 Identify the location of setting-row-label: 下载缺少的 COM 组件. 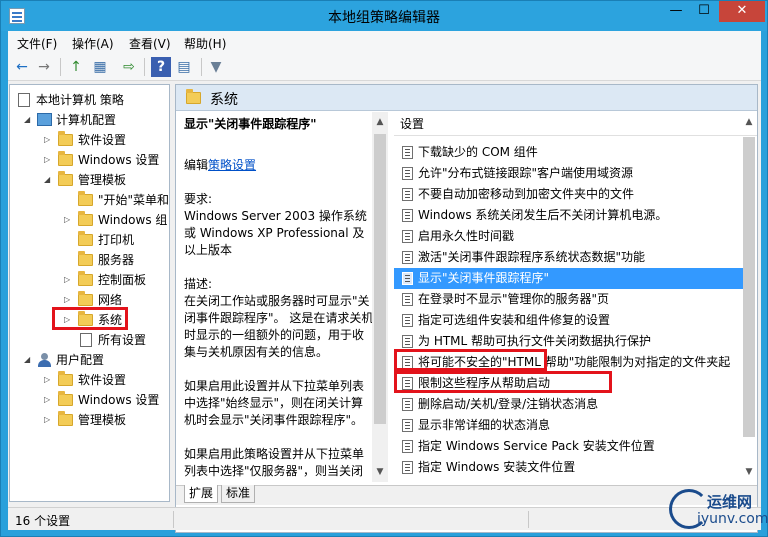
(478, 152).